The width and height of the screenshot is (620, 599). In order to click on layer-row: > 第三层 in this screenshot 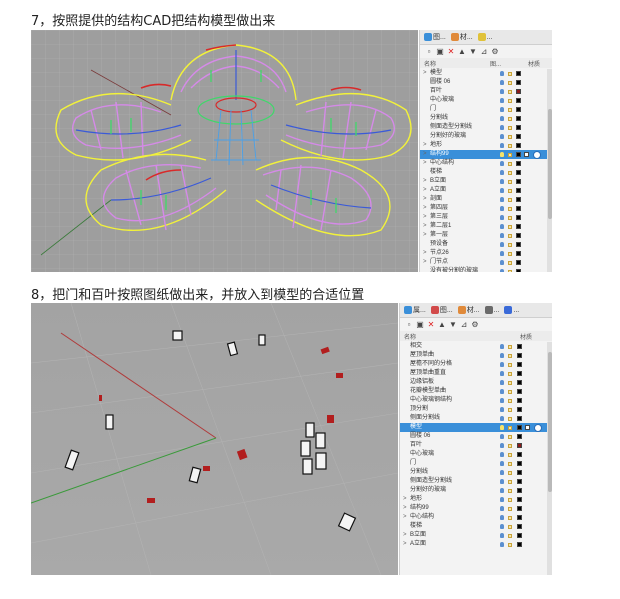, I will do `click(486, 217)`.